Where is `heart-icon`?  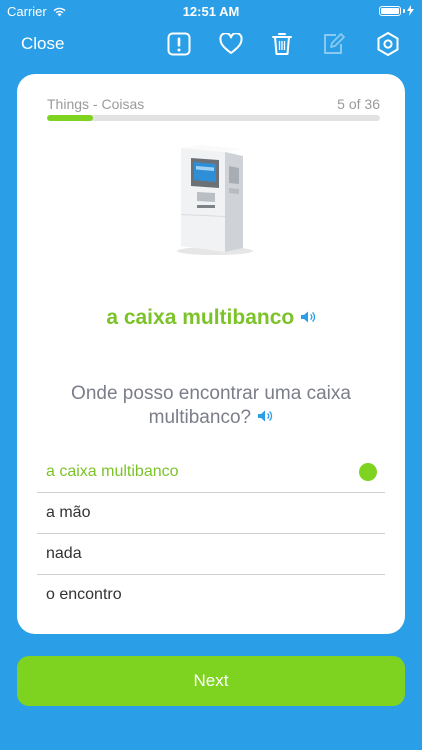 heart-icon is located at coordinates (231, 44).